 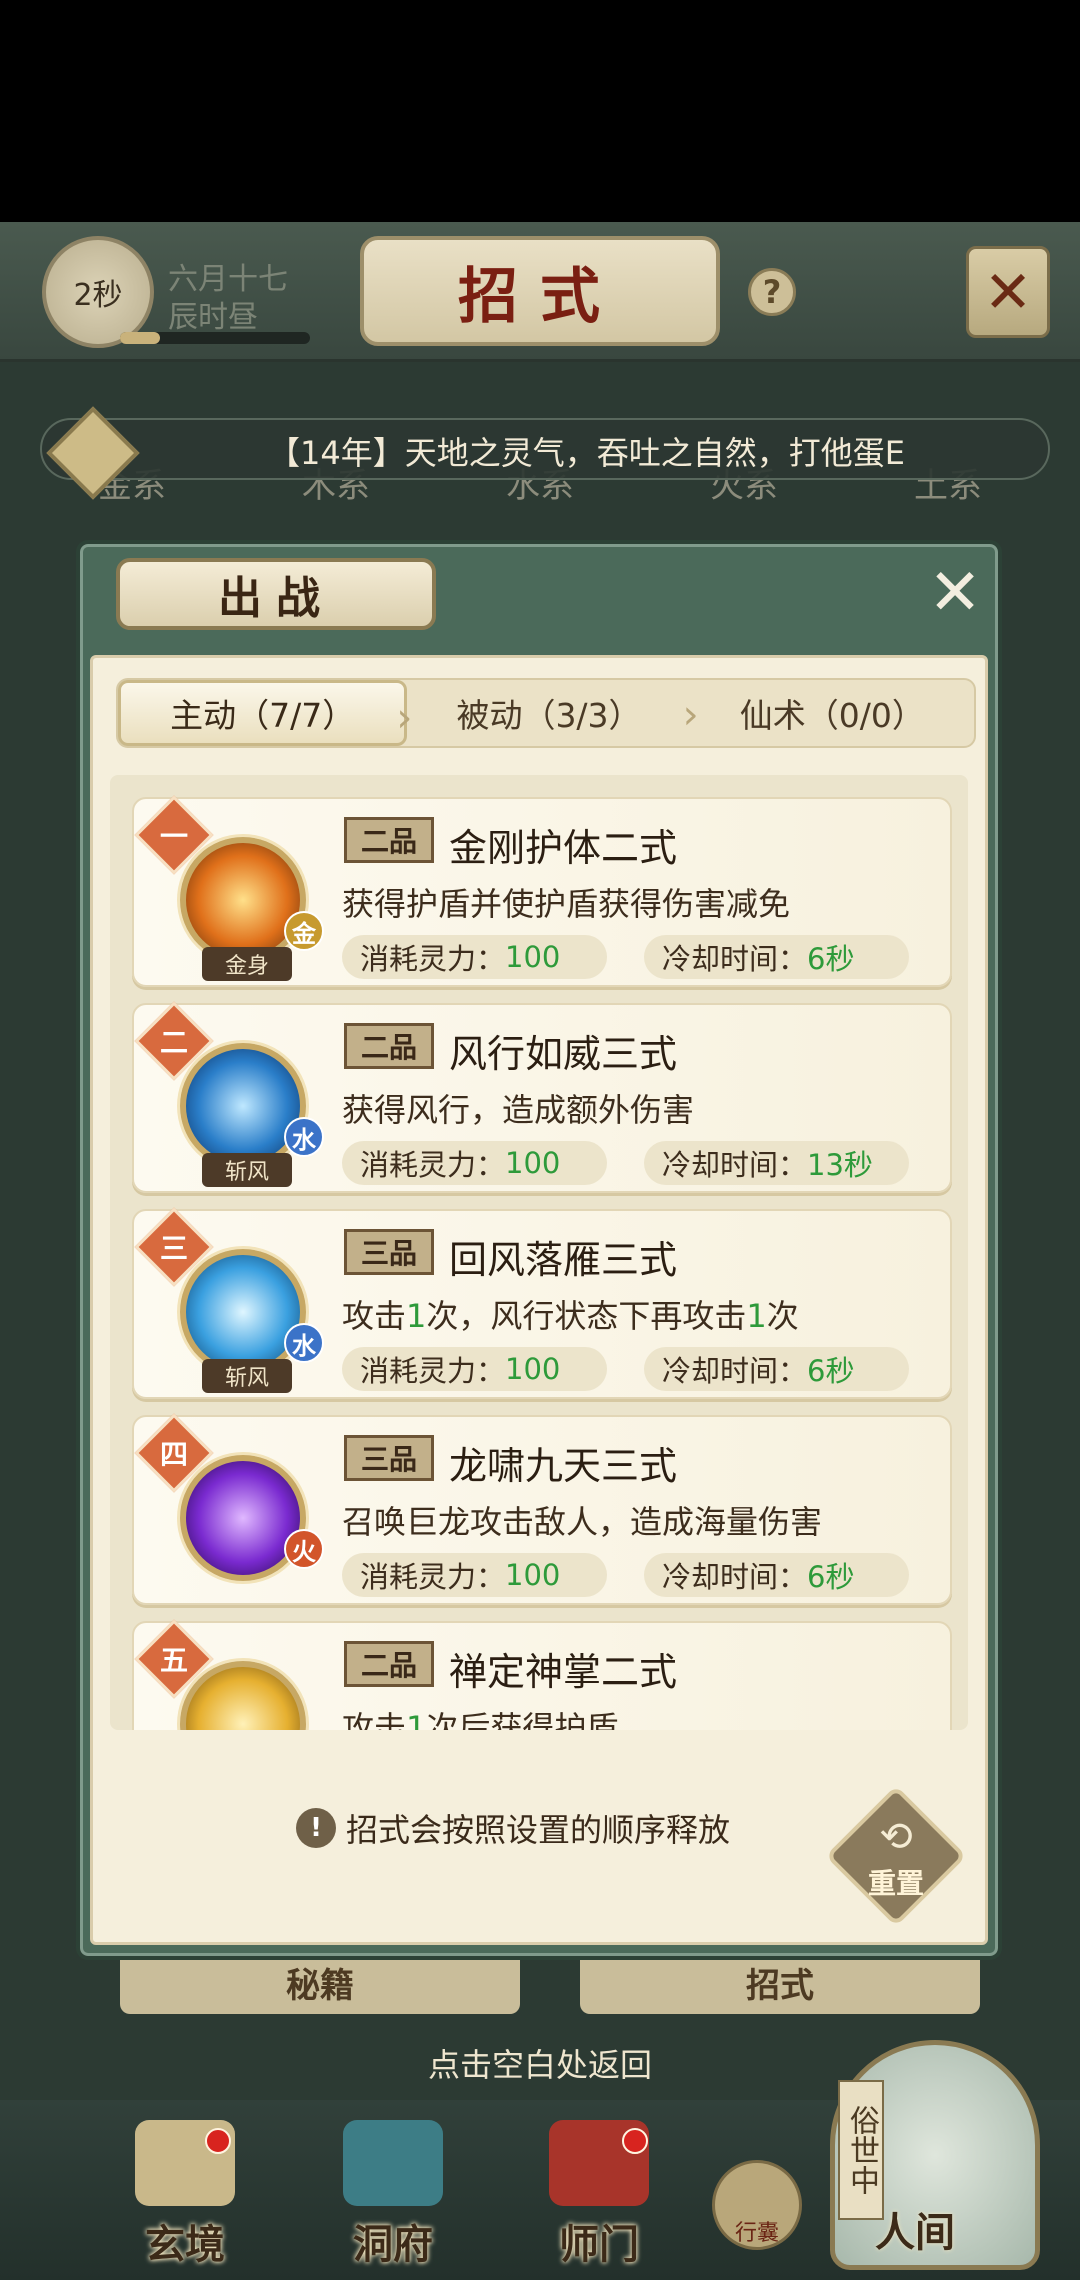 I want to click on order-number: 五, so click(x=173, y=1660).